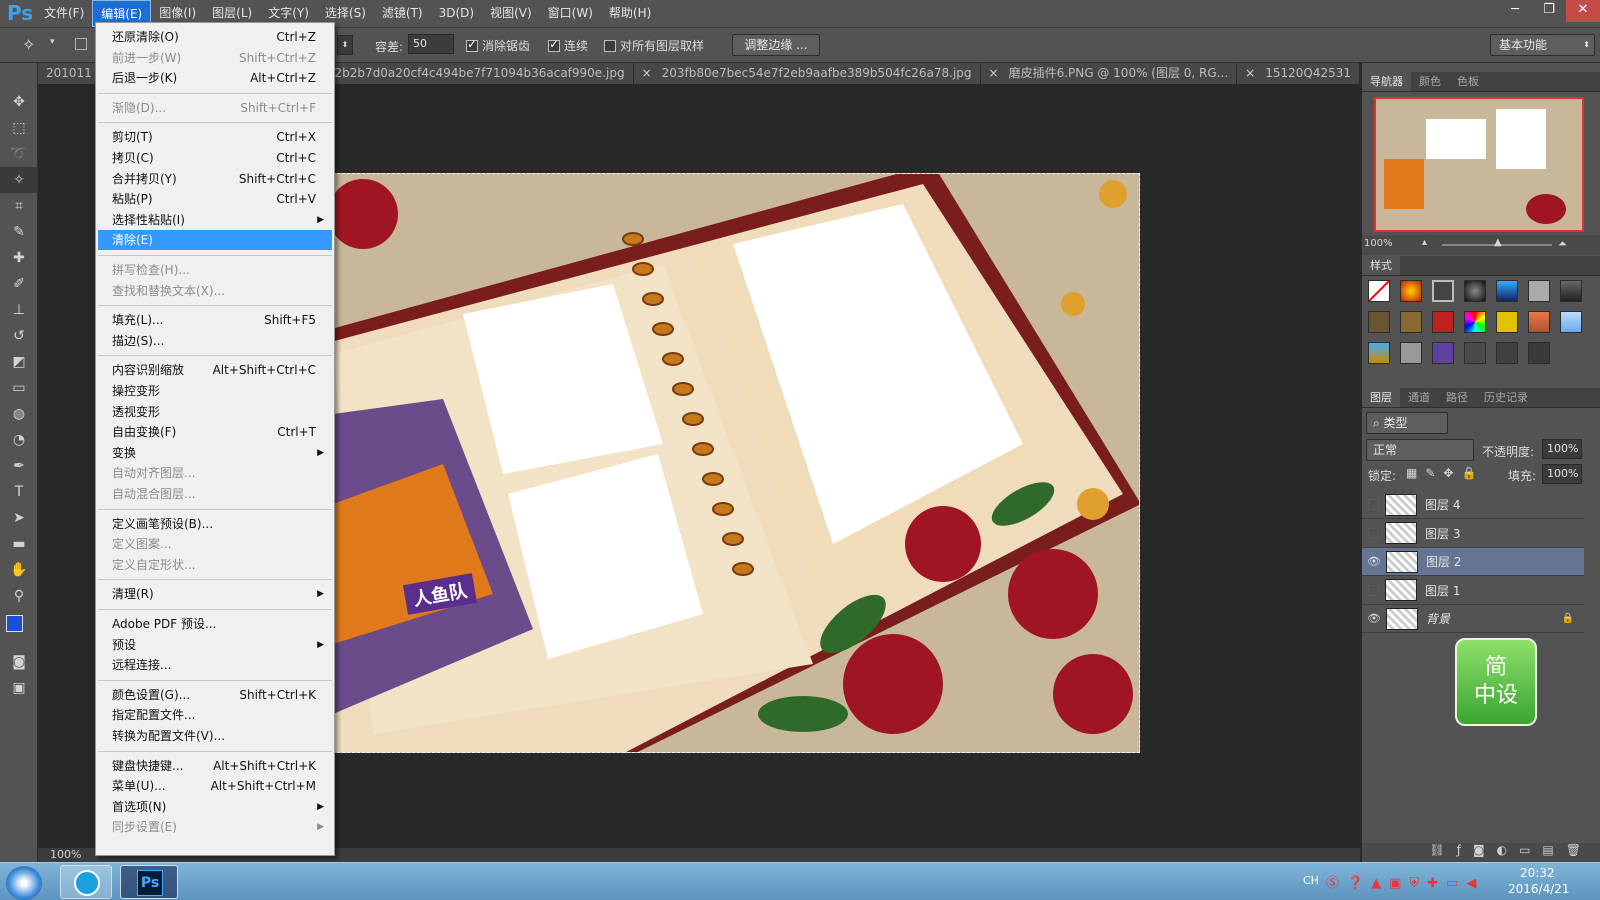 The width and height of the screenshot is (1600, 900). I want to click on menu-6: 滤镜(T), so click(402, 13).